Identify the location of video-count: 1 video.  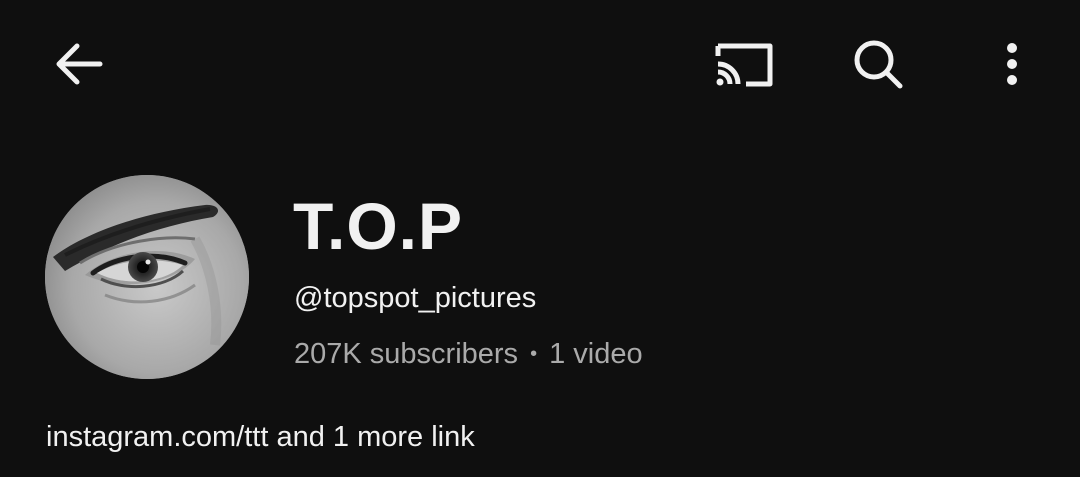
(596, 354).